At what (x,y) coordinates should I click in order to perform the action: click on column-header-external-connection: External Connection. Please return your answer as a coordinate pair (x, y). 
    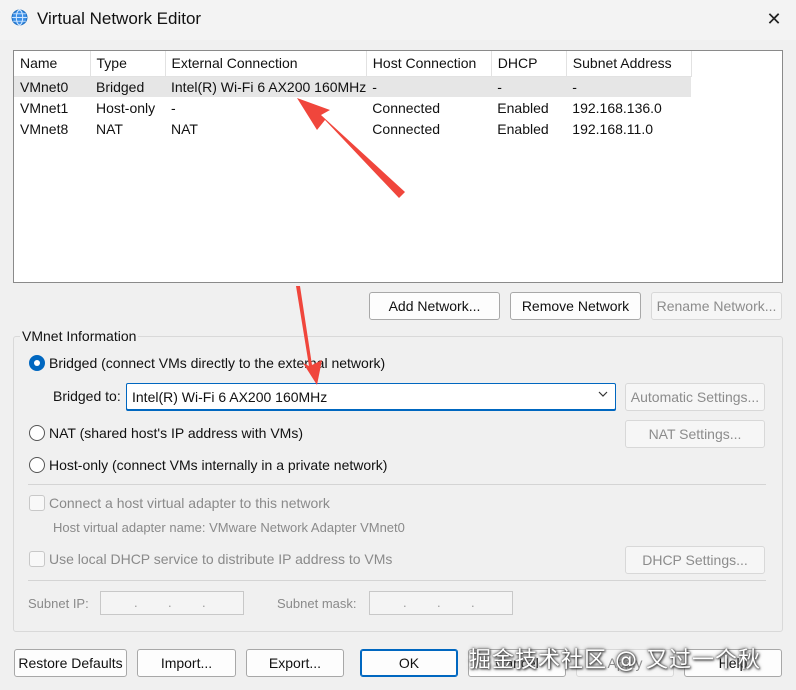
    Looking at the image, I should click on (266, 64).